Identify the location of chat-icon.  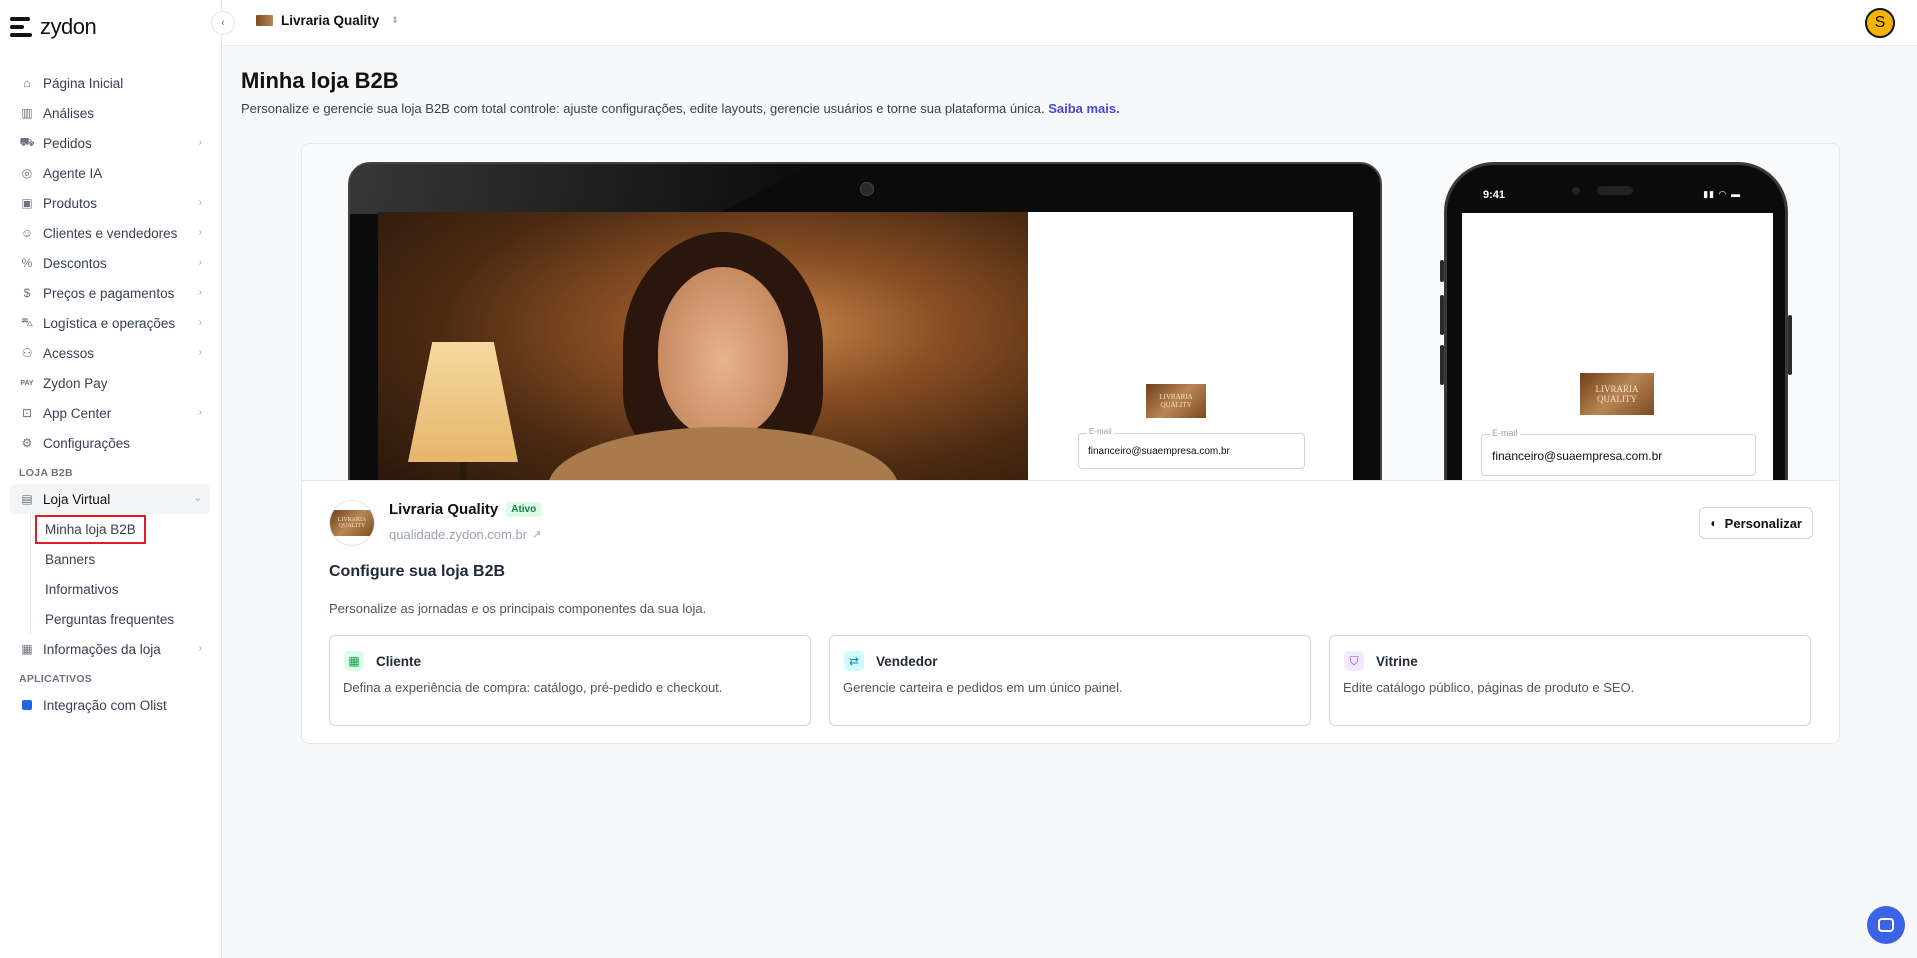
(1886, 925).